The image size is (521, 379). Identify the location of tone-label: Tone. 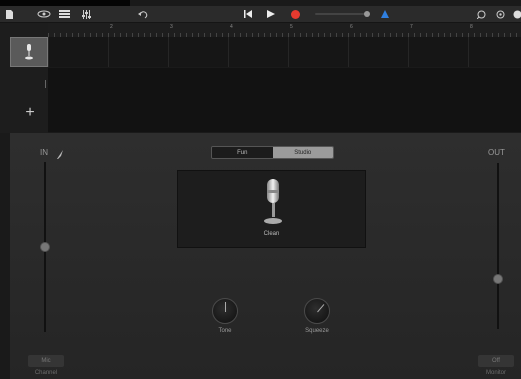
(225, 331).